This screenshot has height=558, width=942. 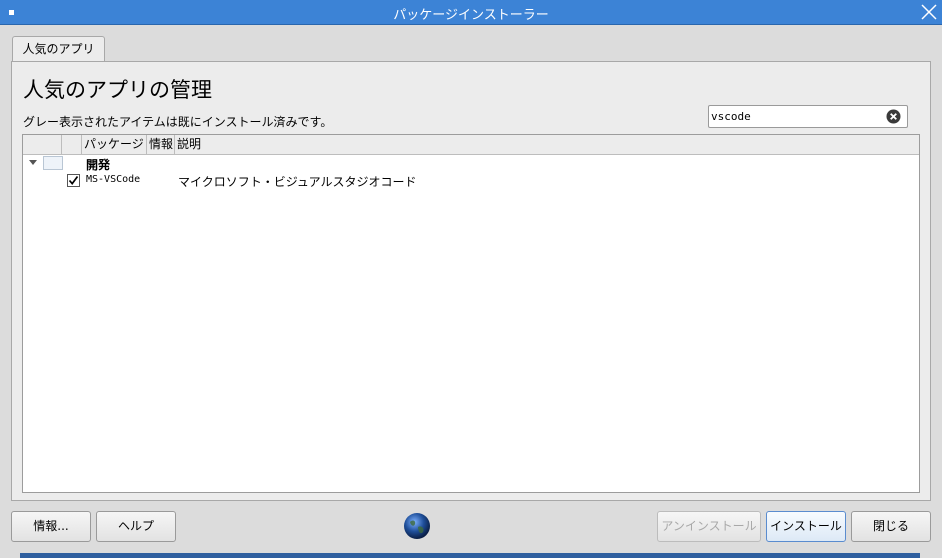 What do you see at coordinates (117, 90) in the screenshot?
I see `page-title: 人気のアプリの管理` at bounding box center [117, 90].